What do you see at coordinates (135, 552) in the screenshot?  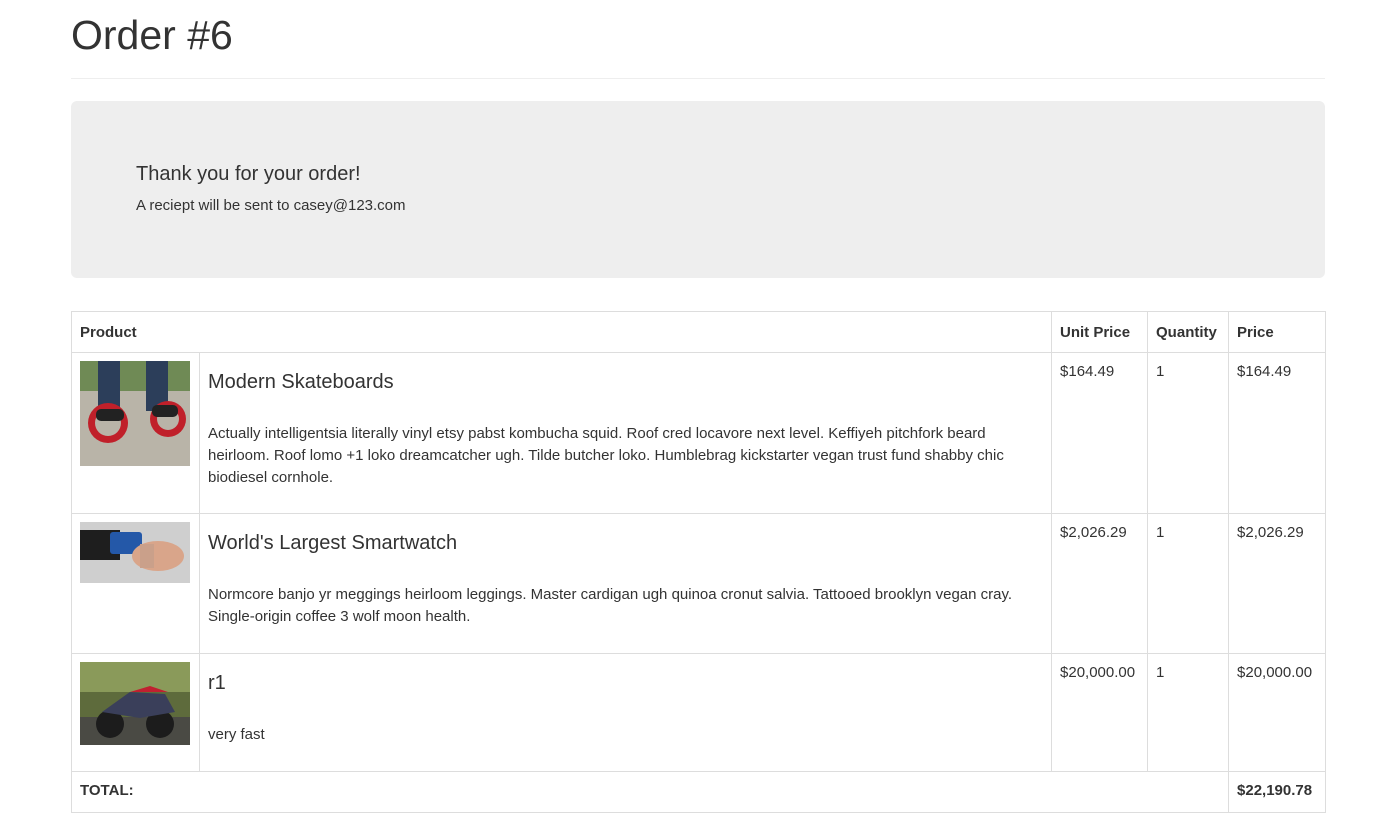 I see `smartwatch-photo` at bounding box center [135, 552].